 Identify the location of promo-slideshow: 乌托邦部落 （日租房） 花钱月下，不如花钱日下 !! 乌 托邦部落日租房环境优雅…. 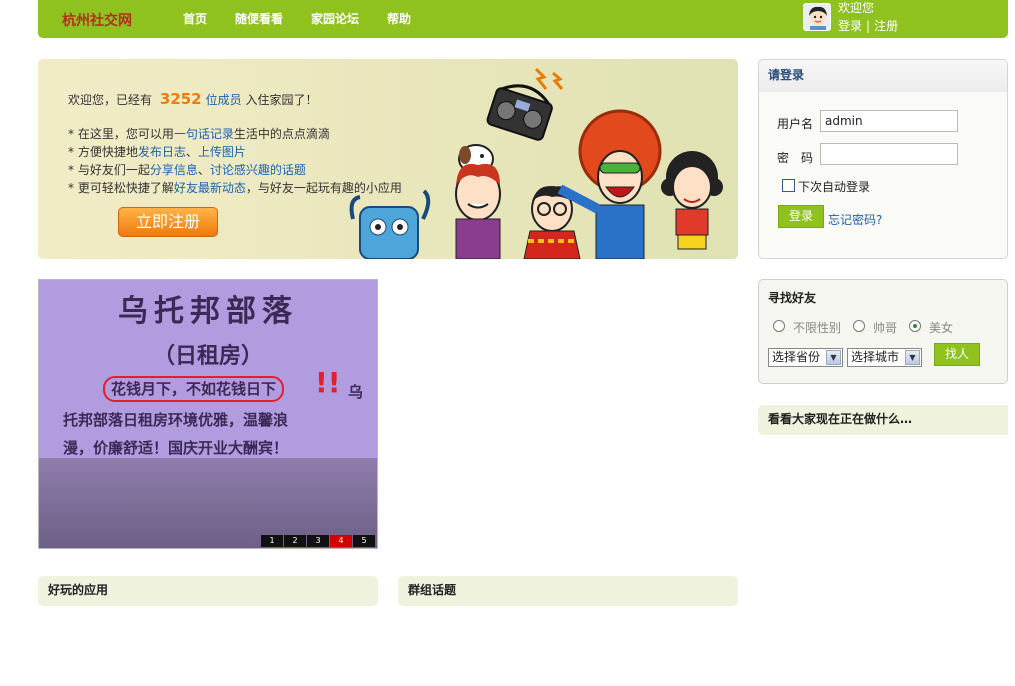
(208, 414).